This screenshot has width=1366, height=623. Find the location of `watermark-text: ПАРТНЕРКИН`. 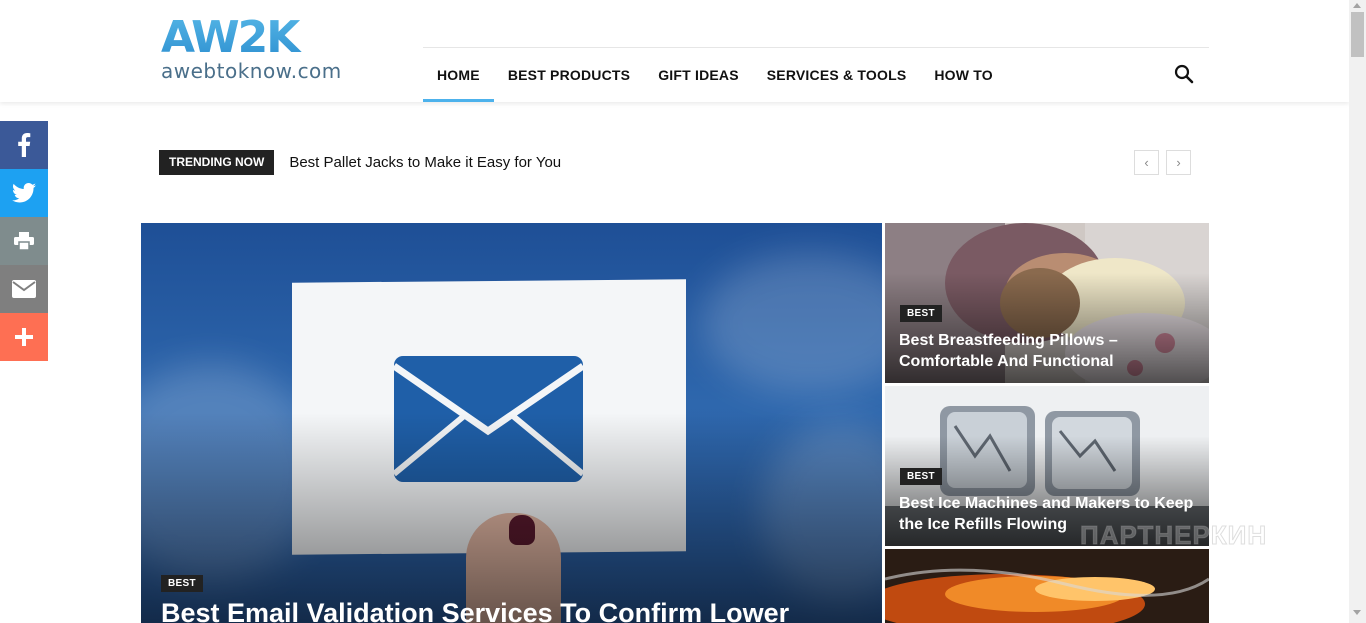

watermark-text: ПАРТНЕРКИН is located at coordinates (1173, 535).